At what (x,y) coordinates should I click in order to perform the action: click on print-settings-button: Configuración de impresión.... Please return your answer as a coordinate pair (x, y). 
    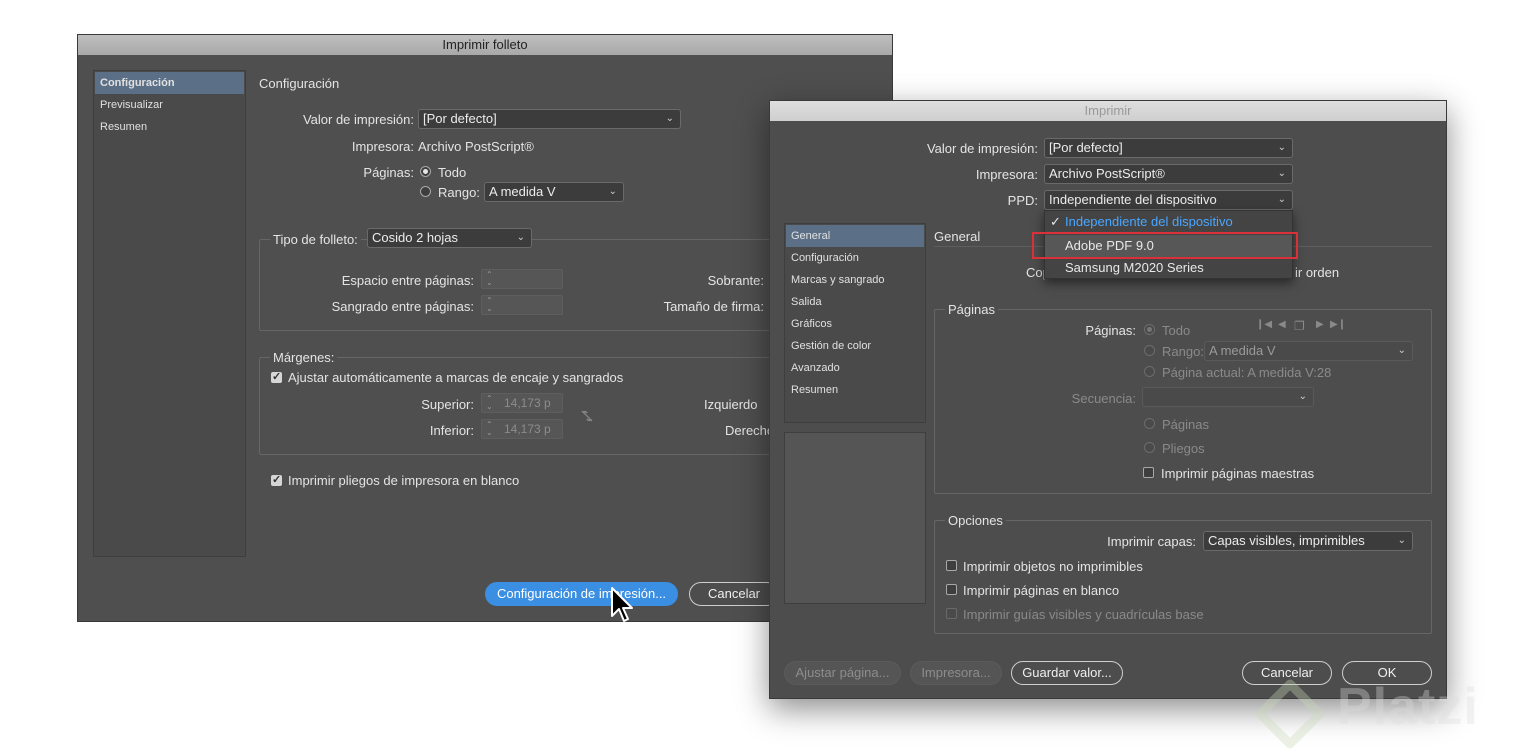
    Looking at the image, I should click on (581, 594).